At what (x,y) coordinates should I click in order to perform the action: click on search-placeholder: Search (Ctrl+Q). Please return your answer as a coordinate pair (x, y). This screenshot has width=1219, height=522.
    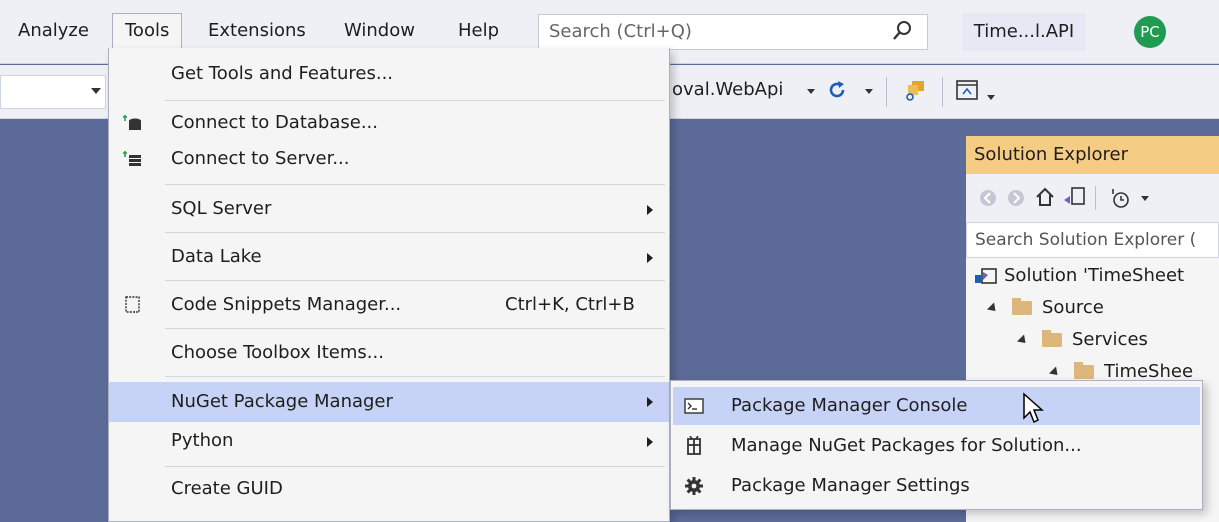
    Looking at the image, I should click on (620, 31).